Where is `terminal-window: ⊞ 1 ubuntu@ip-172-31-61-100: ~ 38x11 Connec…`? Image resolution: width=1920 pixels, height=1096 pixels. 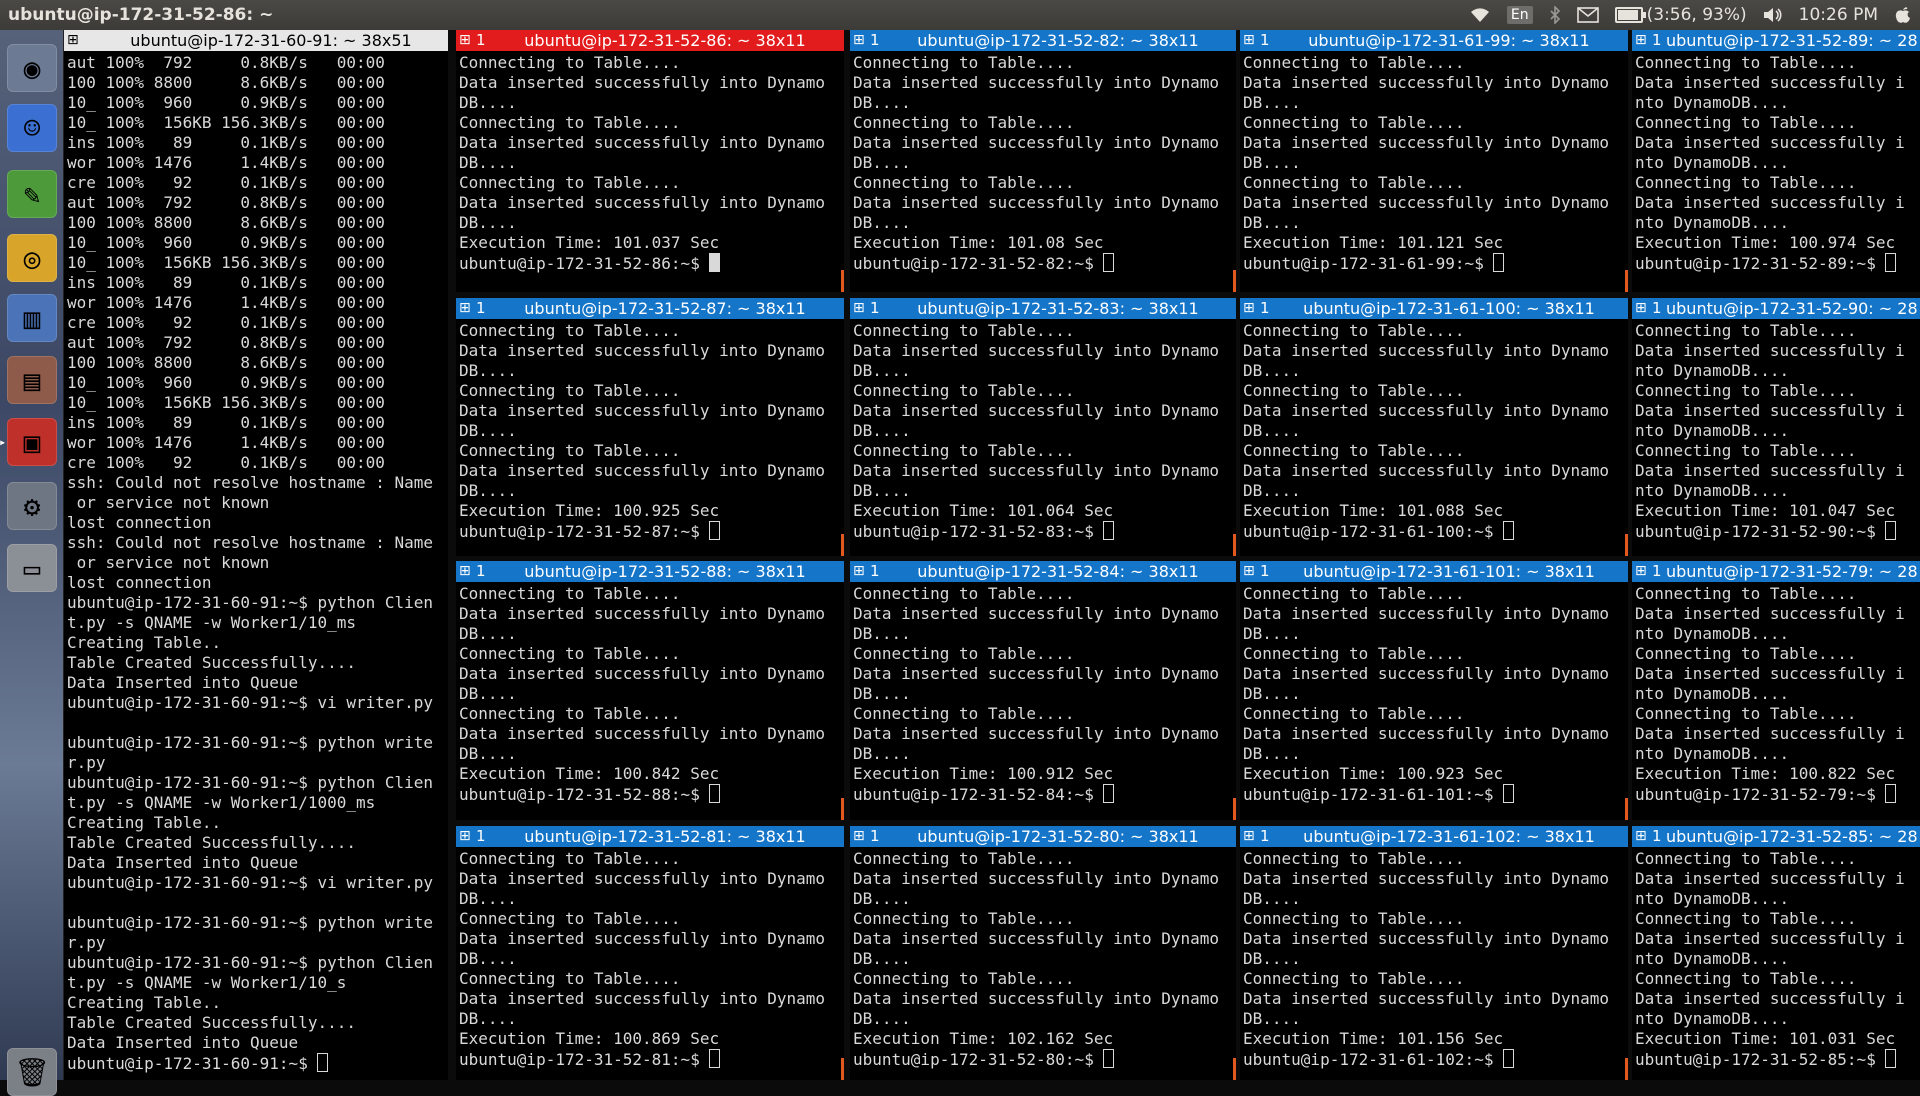
terminal-window: ⊞ 1 ubuntu@ip-172-31-61-100: ~ 38x11 Connec… is located at coordinates (1434, 427).